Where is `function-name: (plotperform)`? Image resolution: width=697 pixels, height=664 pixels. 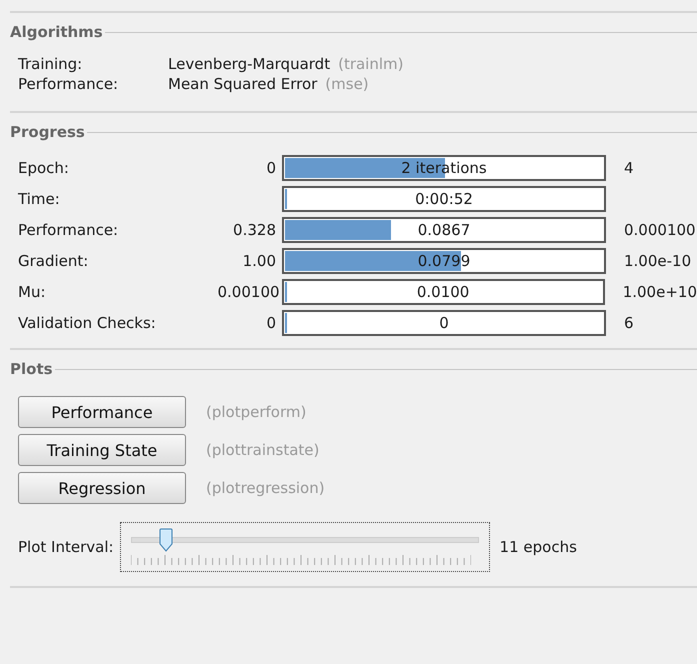 function-name: (plotperform) is located at coordinates (256, 412).